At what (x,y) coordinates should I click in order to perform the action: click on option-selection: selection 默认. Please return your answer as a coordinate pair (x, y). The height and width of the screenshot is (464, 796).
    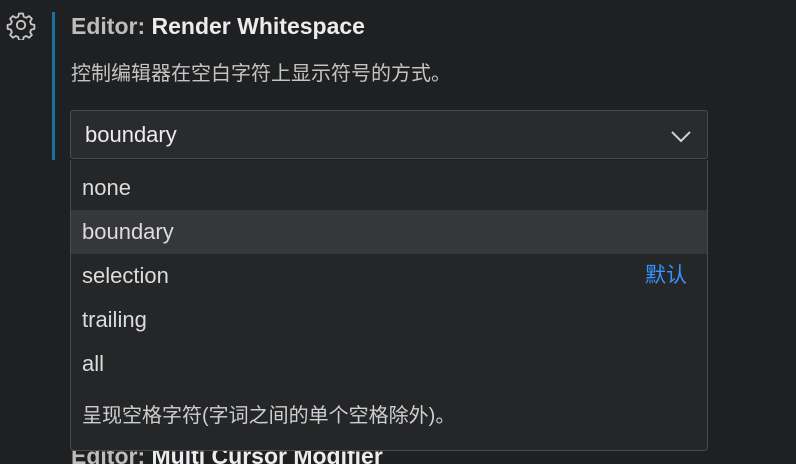
    Looking at the image, I should click on (389, 276).